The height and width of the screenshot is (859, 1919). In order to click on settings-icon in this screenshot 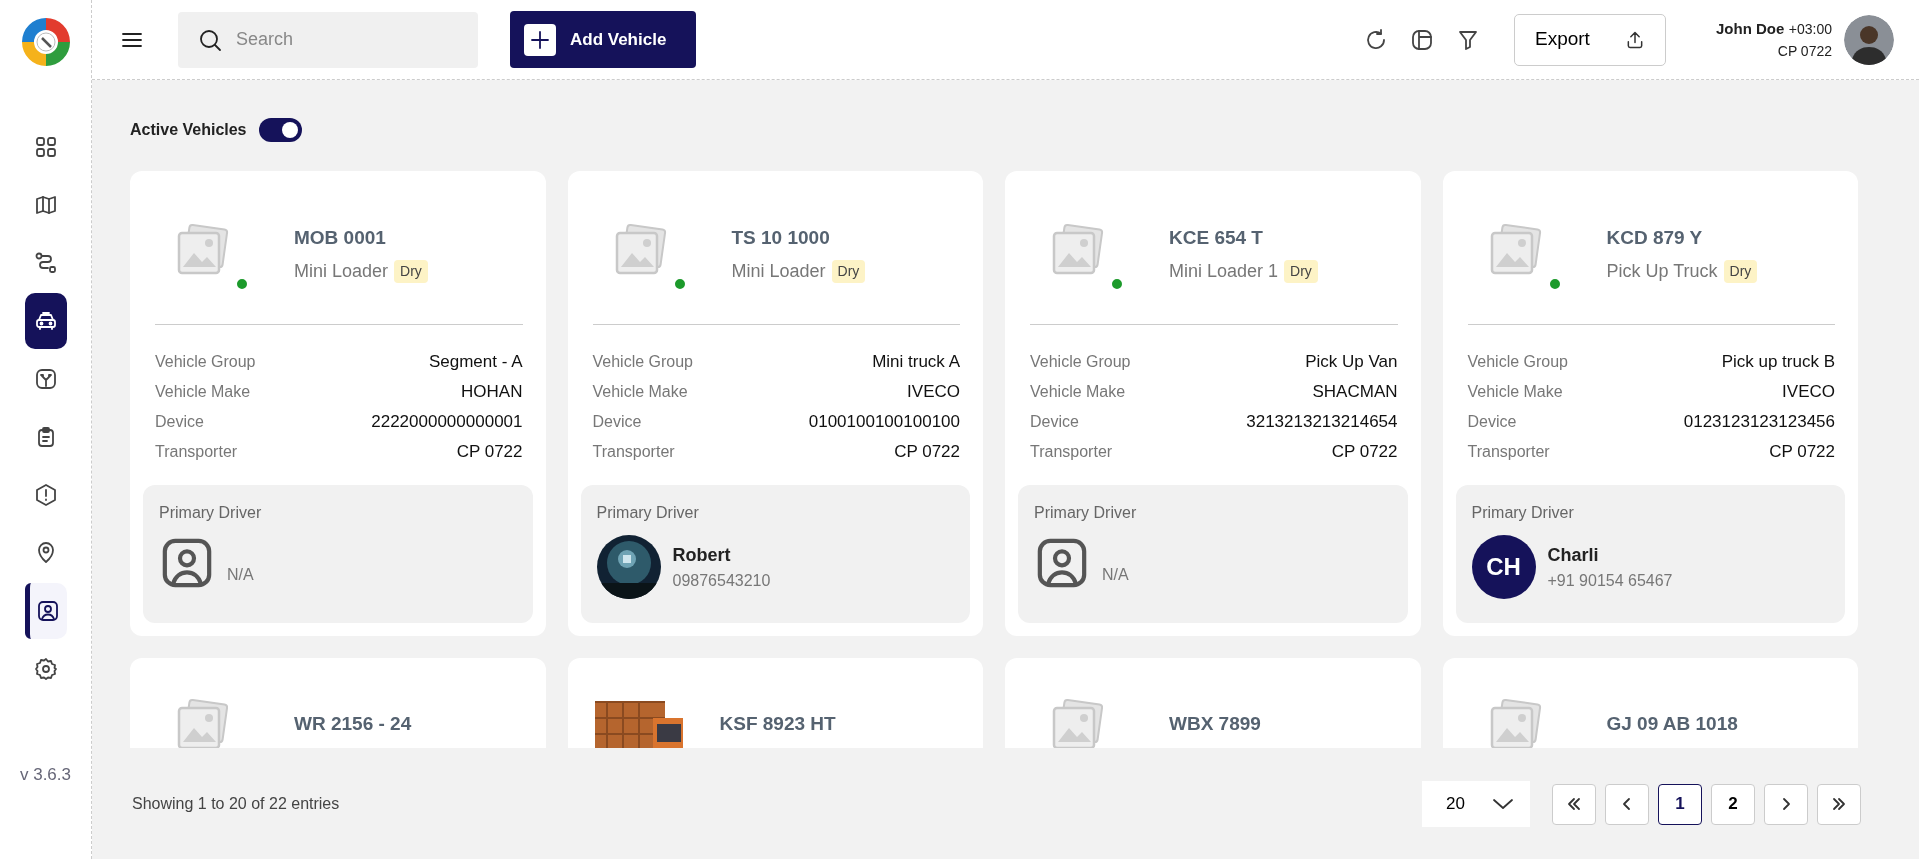, I will do `click(45, 669)`.